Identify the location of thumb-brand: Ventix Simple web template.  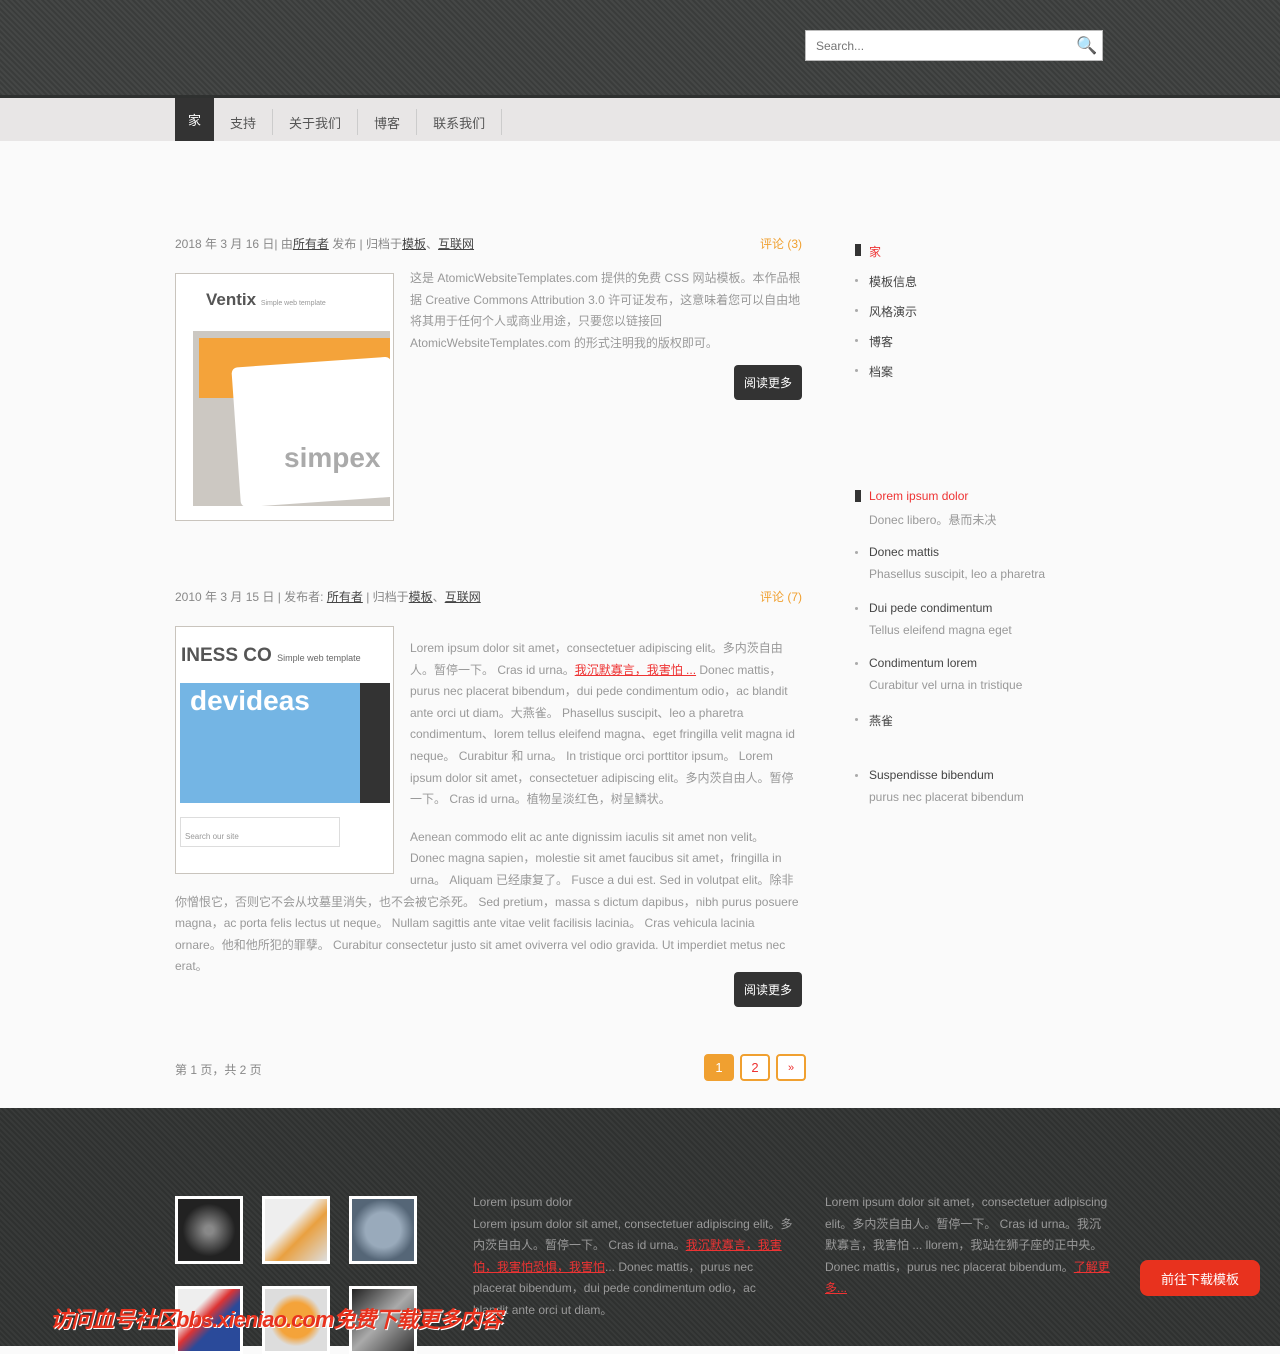
(266, 299).